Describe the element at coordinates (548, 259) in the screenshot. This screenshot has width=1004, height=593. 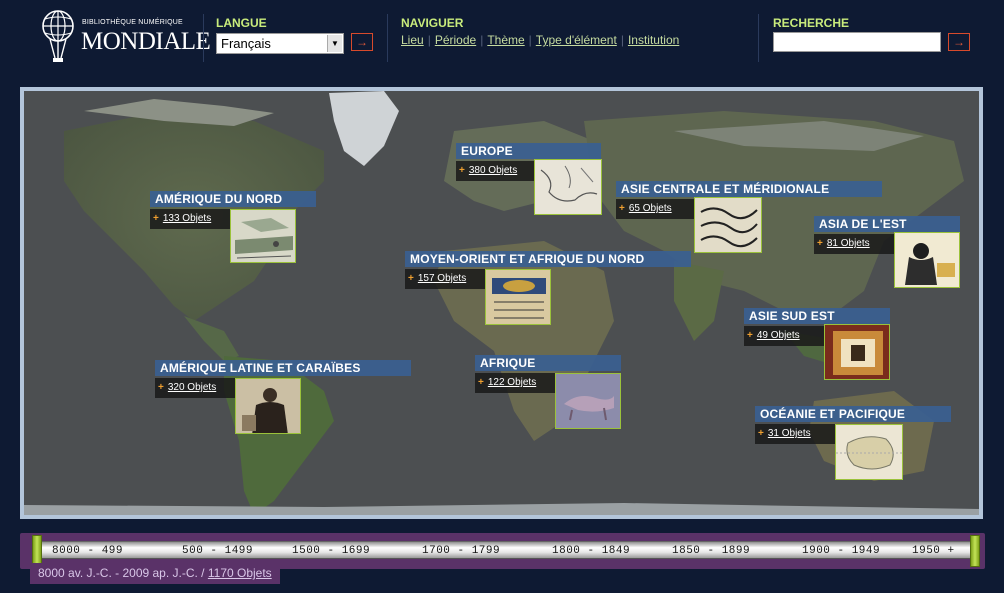
I see `region-title: MOYEN-ORIENT ET AFRIQUE DU NORD` at that location.